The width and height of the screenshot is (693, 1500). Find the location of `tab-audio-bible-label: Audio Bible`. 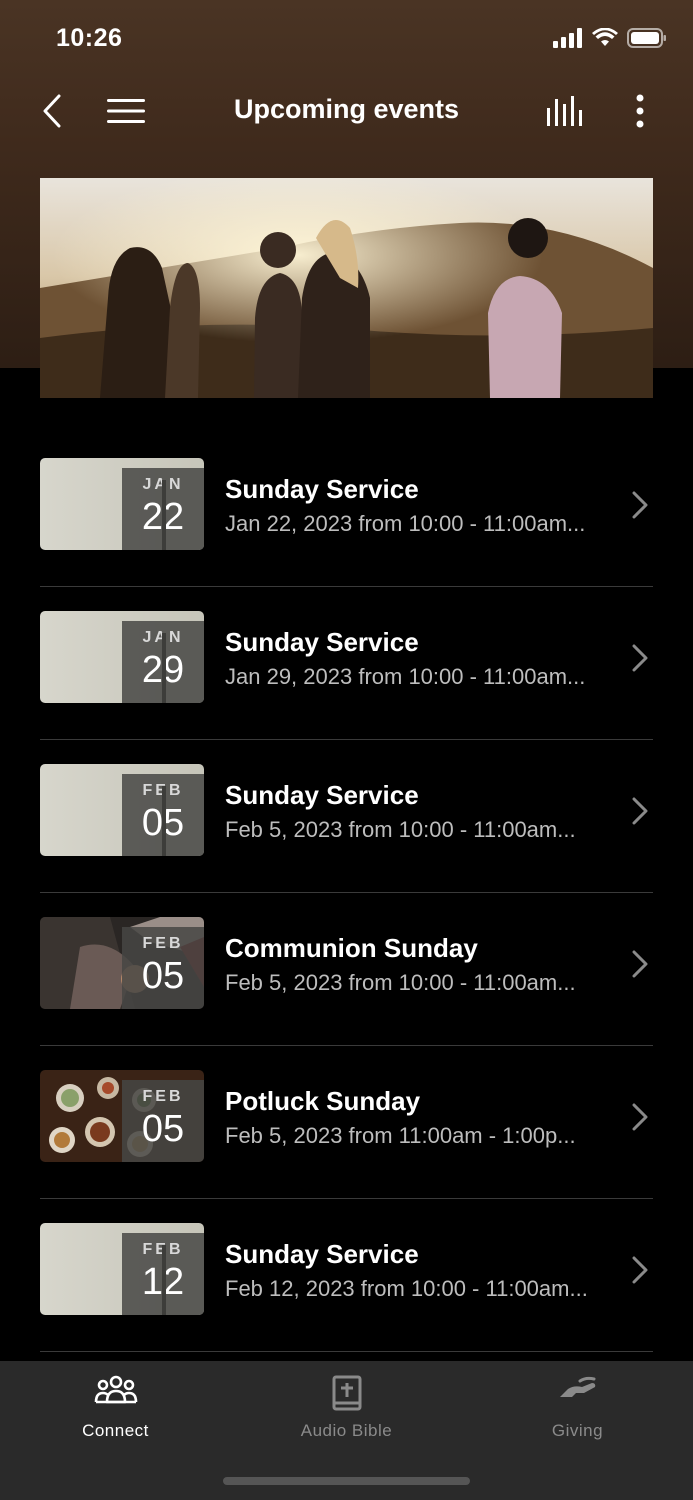

tab-audio-bible-label: Audio Bible is located at coordinates (346, 1430).